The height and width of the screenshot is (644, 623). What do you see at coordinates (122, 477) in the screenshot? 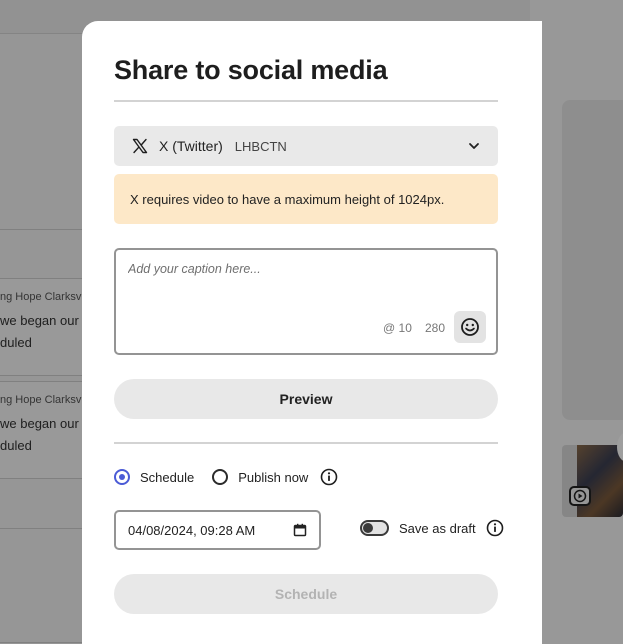
I see `schedule-radio` at bounding box center [122, 477].